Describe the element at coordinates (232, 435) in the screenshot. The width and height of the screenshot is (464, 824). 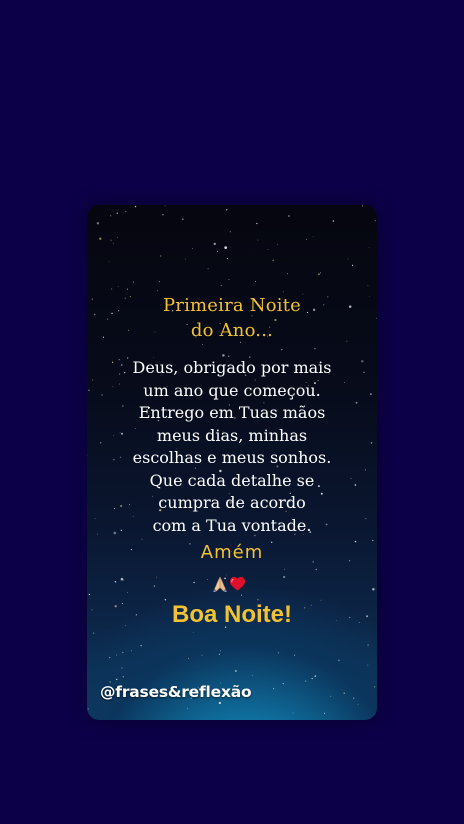
I see `prayer-line: meus dias, minhas` at that location.